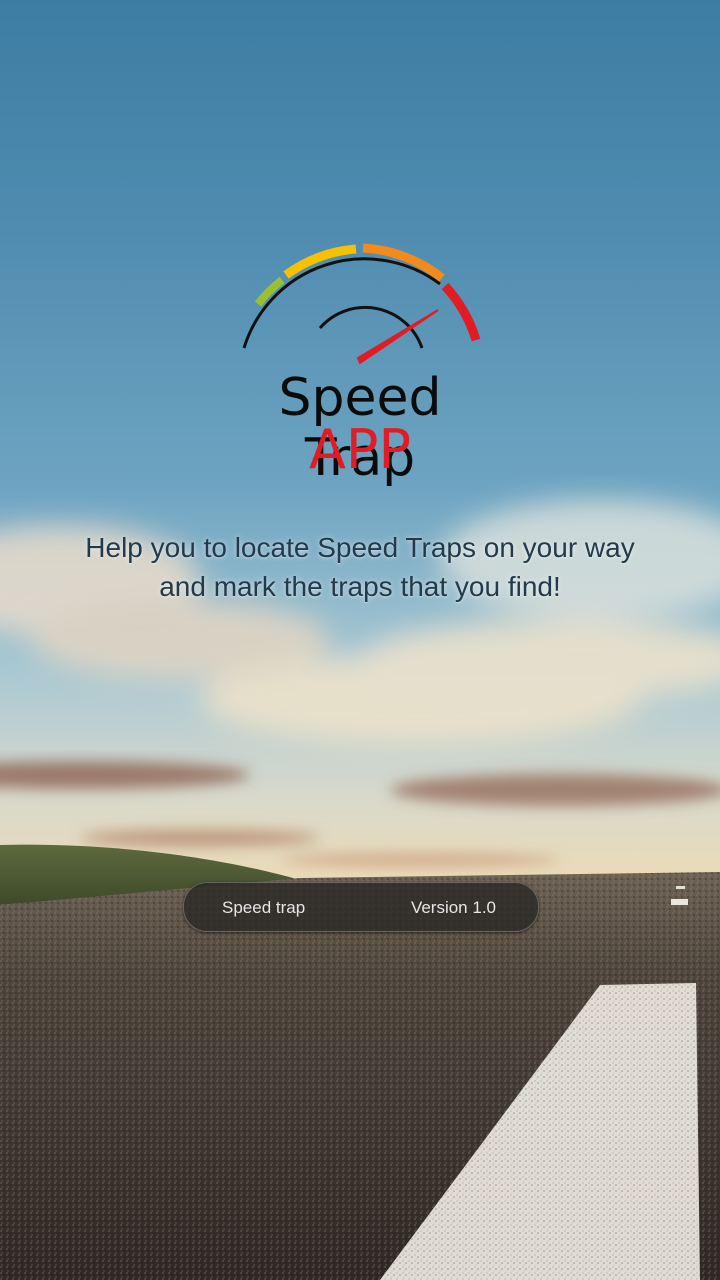 The width and height of the screenshot is (720, 1280). Describe the element at coordinates (361, 907) in the screenshot. I see `info-bar: Speed trap Version 1.0` at that location.